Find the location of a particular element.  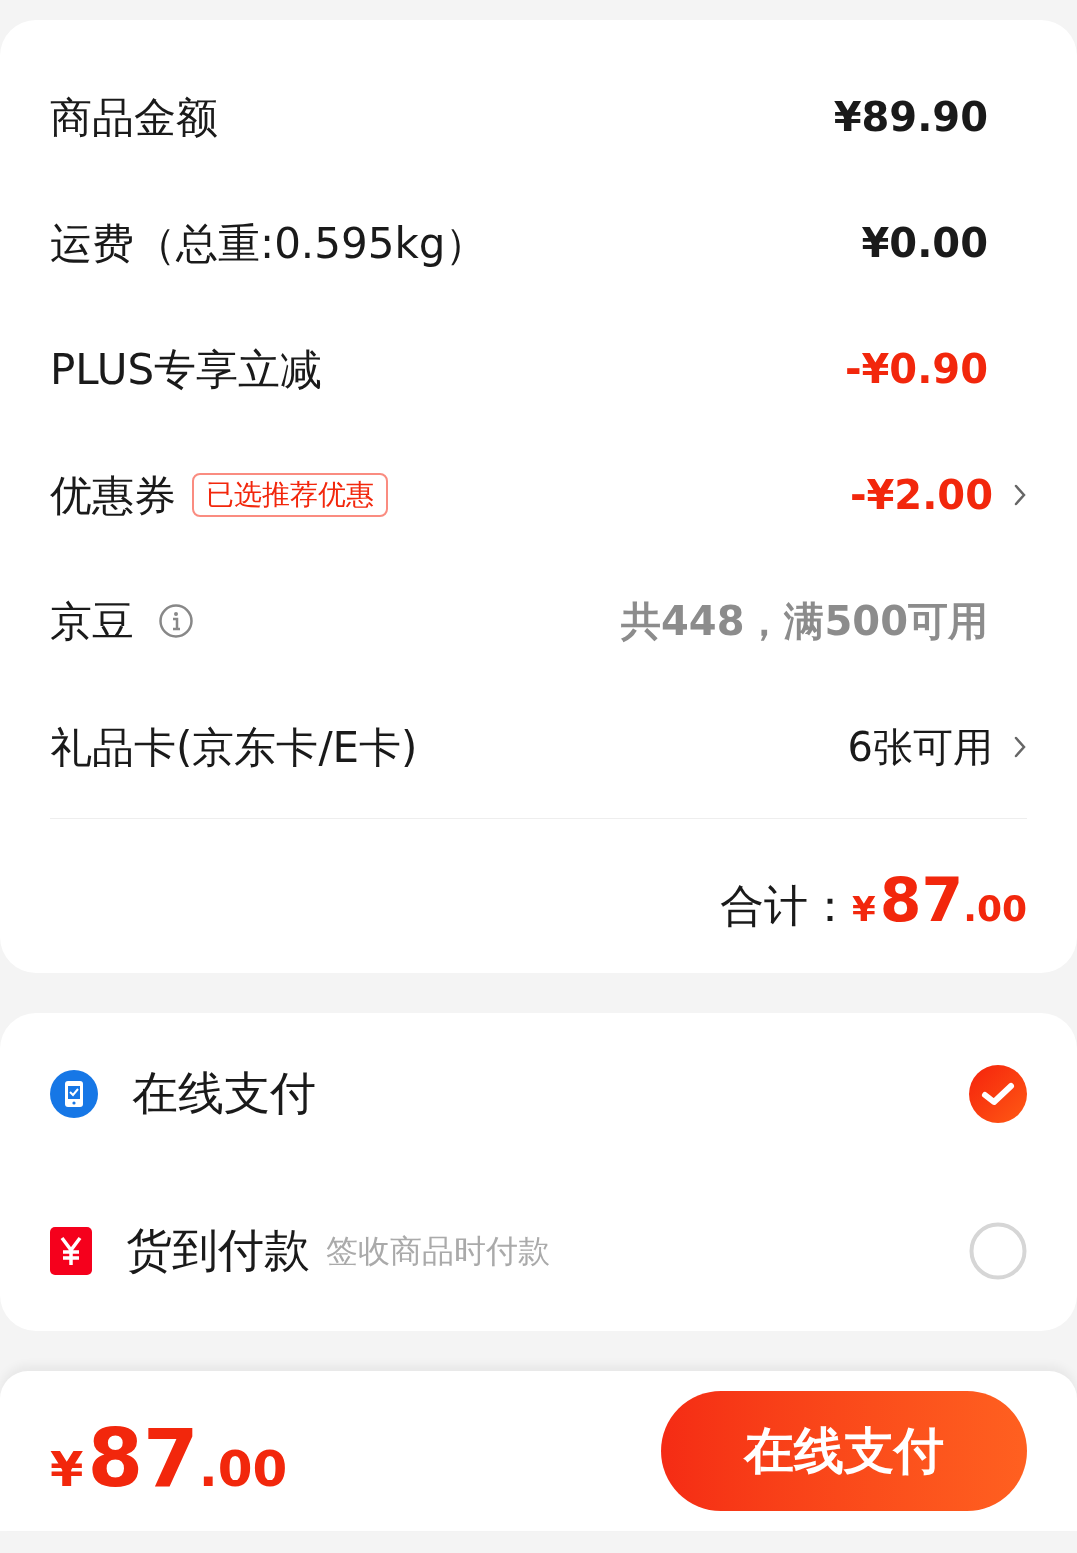

row-label: PLUS专享立减 is located at coordinates (186, 369).